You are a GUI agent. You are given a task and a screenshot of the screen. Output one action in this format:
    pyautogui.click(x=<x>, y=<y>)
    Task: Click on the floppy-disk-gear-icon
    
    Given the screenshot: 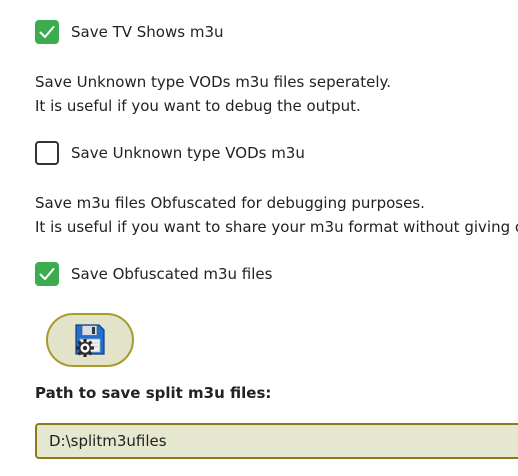 What is the action you would take?
    pyautogui.click(x=90, y=340)
    